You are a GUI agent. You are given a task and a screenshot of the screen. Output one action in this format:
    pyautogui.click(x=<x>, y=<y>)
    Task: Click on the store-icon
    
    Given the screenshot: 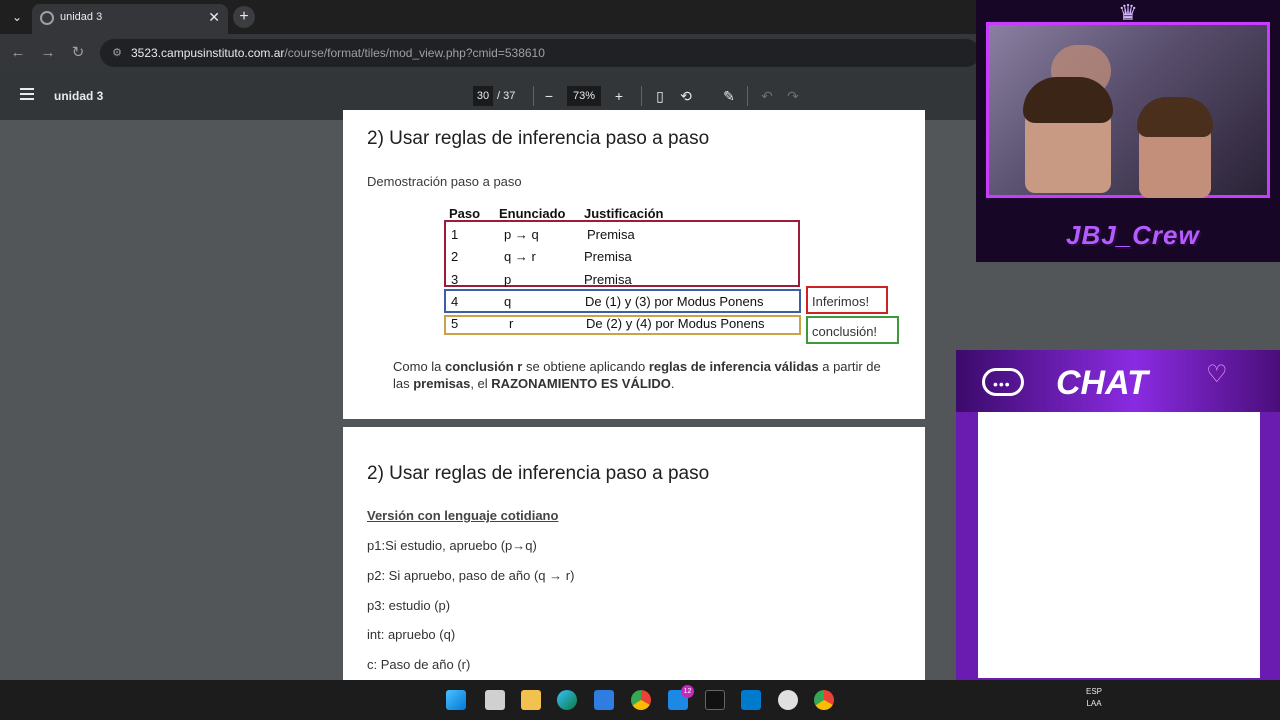 What is the action you would take?
    pyautogui.click(x=604, y=700)
    